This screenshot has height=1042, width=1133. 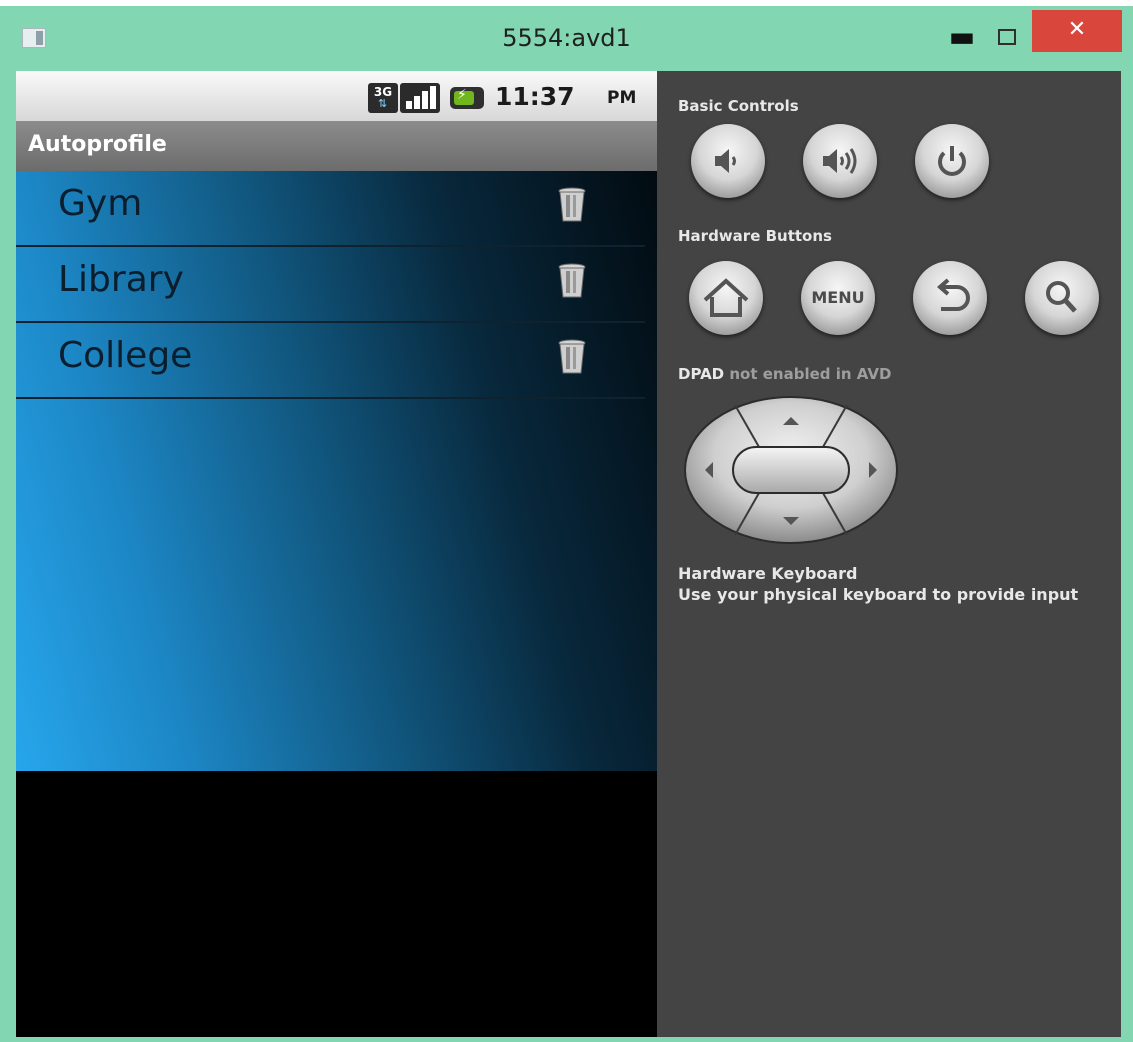 I want to click on dpad, so click(x=791, y=470).